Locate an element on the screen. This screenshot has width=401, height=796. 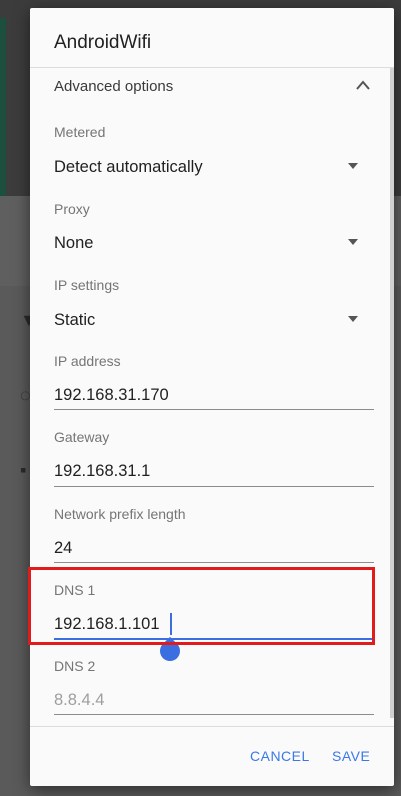
proxy-dropdown-arrow-icon is located at coordinates (353, 242).